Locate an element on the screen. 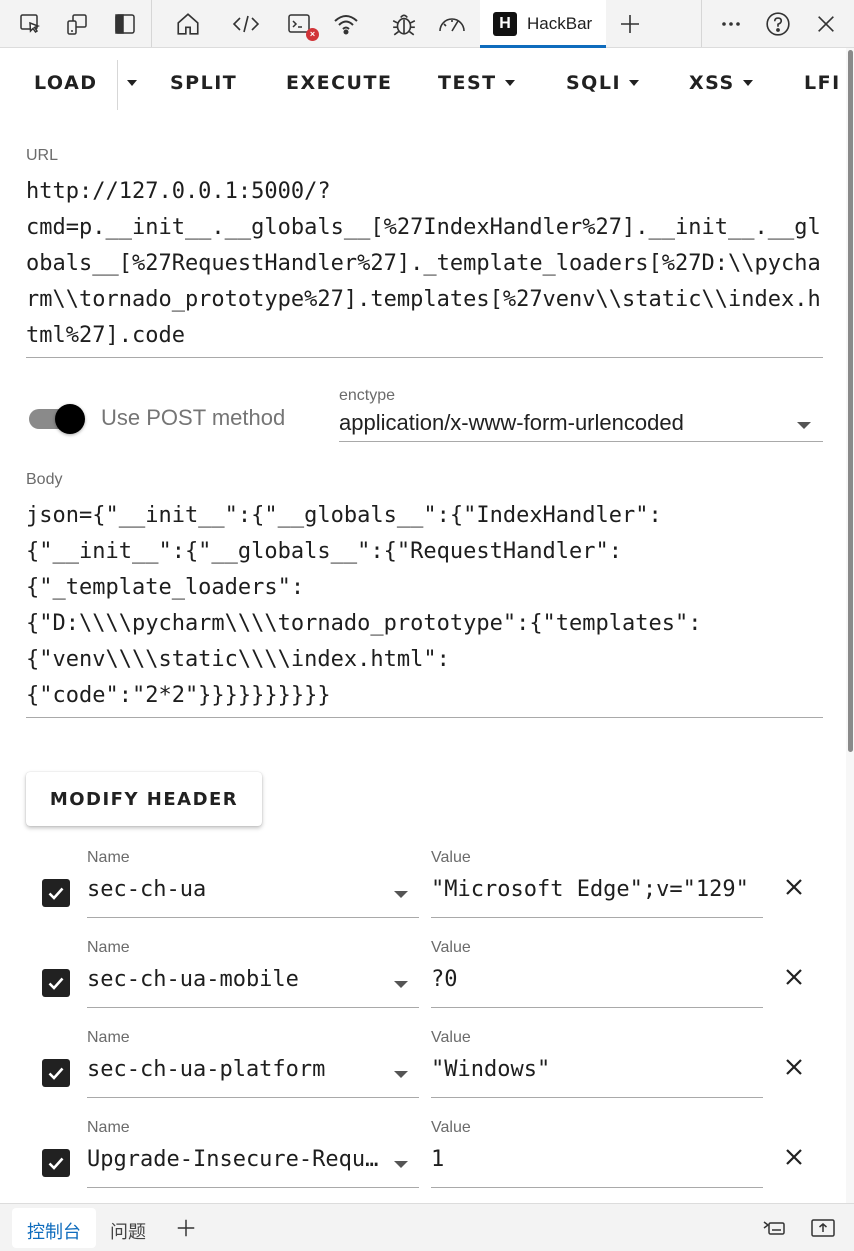 The height and width of the screenshot is (1251, 854). home-icon is located at coordinates (188, 24).